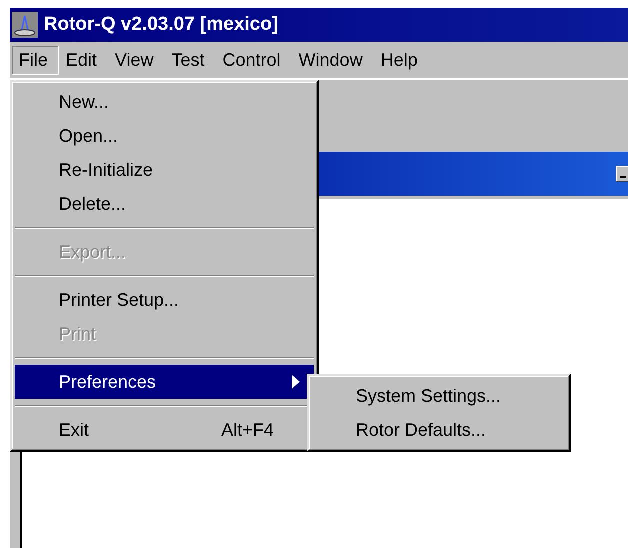  Describe the element at coordinates (247, 430) in the screenshot. I see `shortcut-label: Alt+F4` at that location.